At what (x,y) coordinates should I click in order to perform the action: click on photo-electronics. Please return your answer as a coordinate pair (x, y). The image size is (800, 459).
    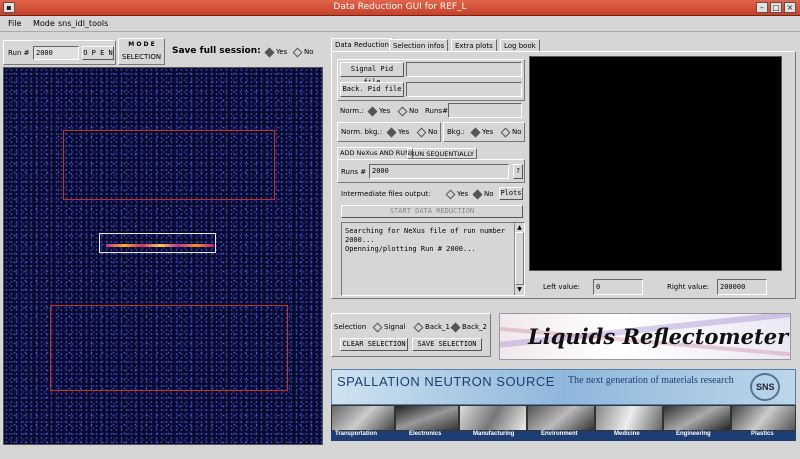
    Looking at the image, I should click on (427, 418).